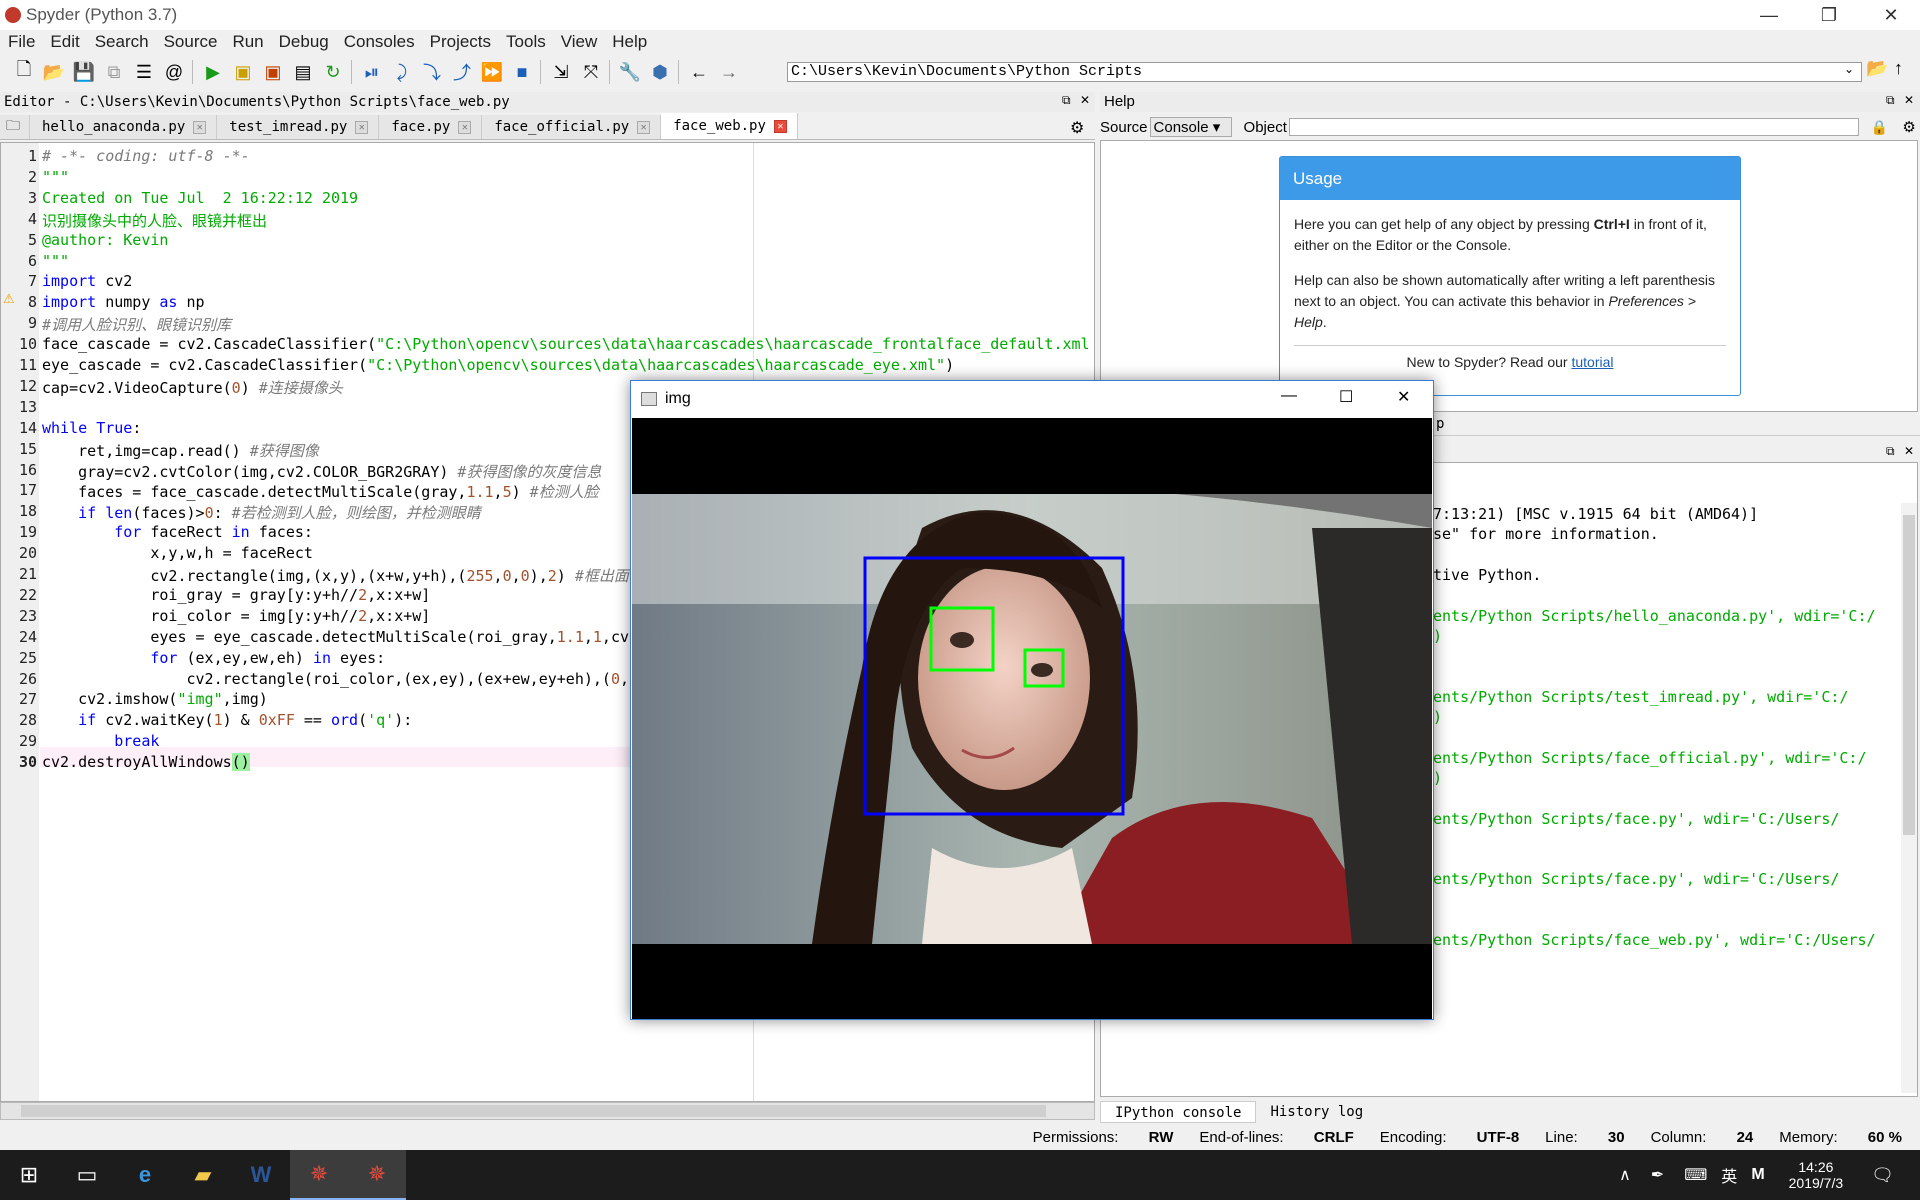 This screenshot has width=1920, height=1200. What do you see at coordinates (372, 72) in the screenshot?
I see `debug-icon: ⏯` at bounding box center [372, 72].